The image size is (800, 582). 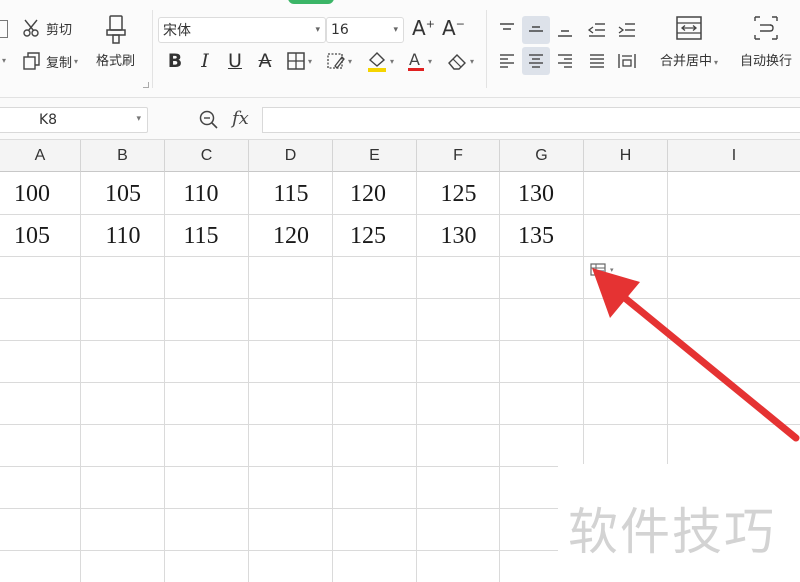 I want to click on active-tab-indicator, so click(x=311, y=2).